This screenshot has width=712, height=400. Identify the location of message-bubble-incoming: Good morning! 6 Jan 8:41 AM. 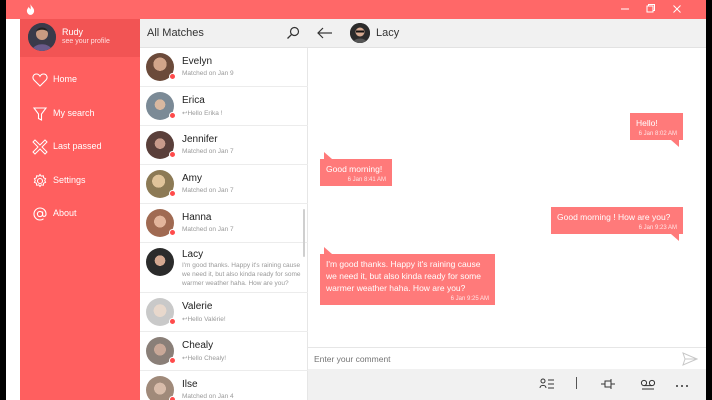
(356, 169).